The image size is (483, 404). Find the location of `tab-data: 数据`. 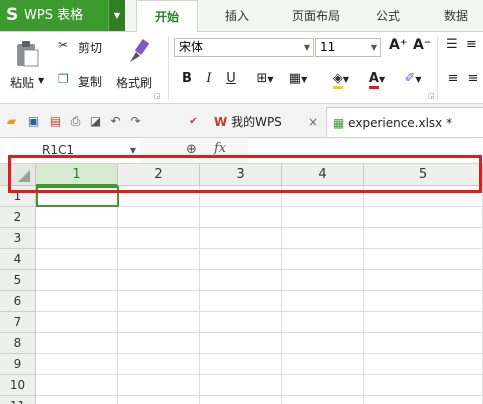

tab-data: 数据 is located at coordinates (456, 15).